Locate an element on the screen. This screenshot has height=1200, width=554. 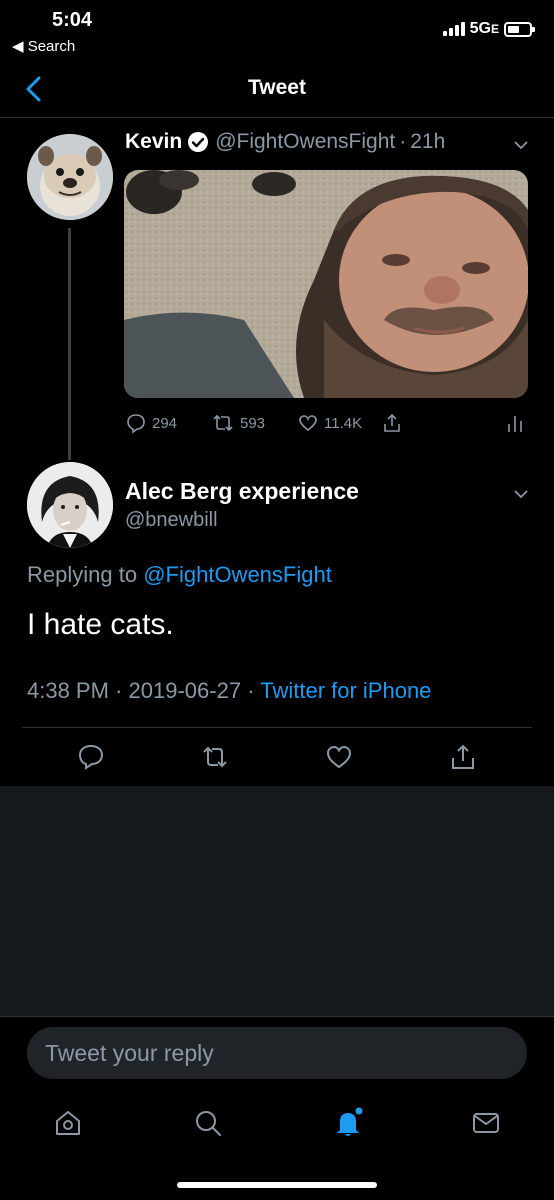
home-icon is located at coordinates (68, 1123).